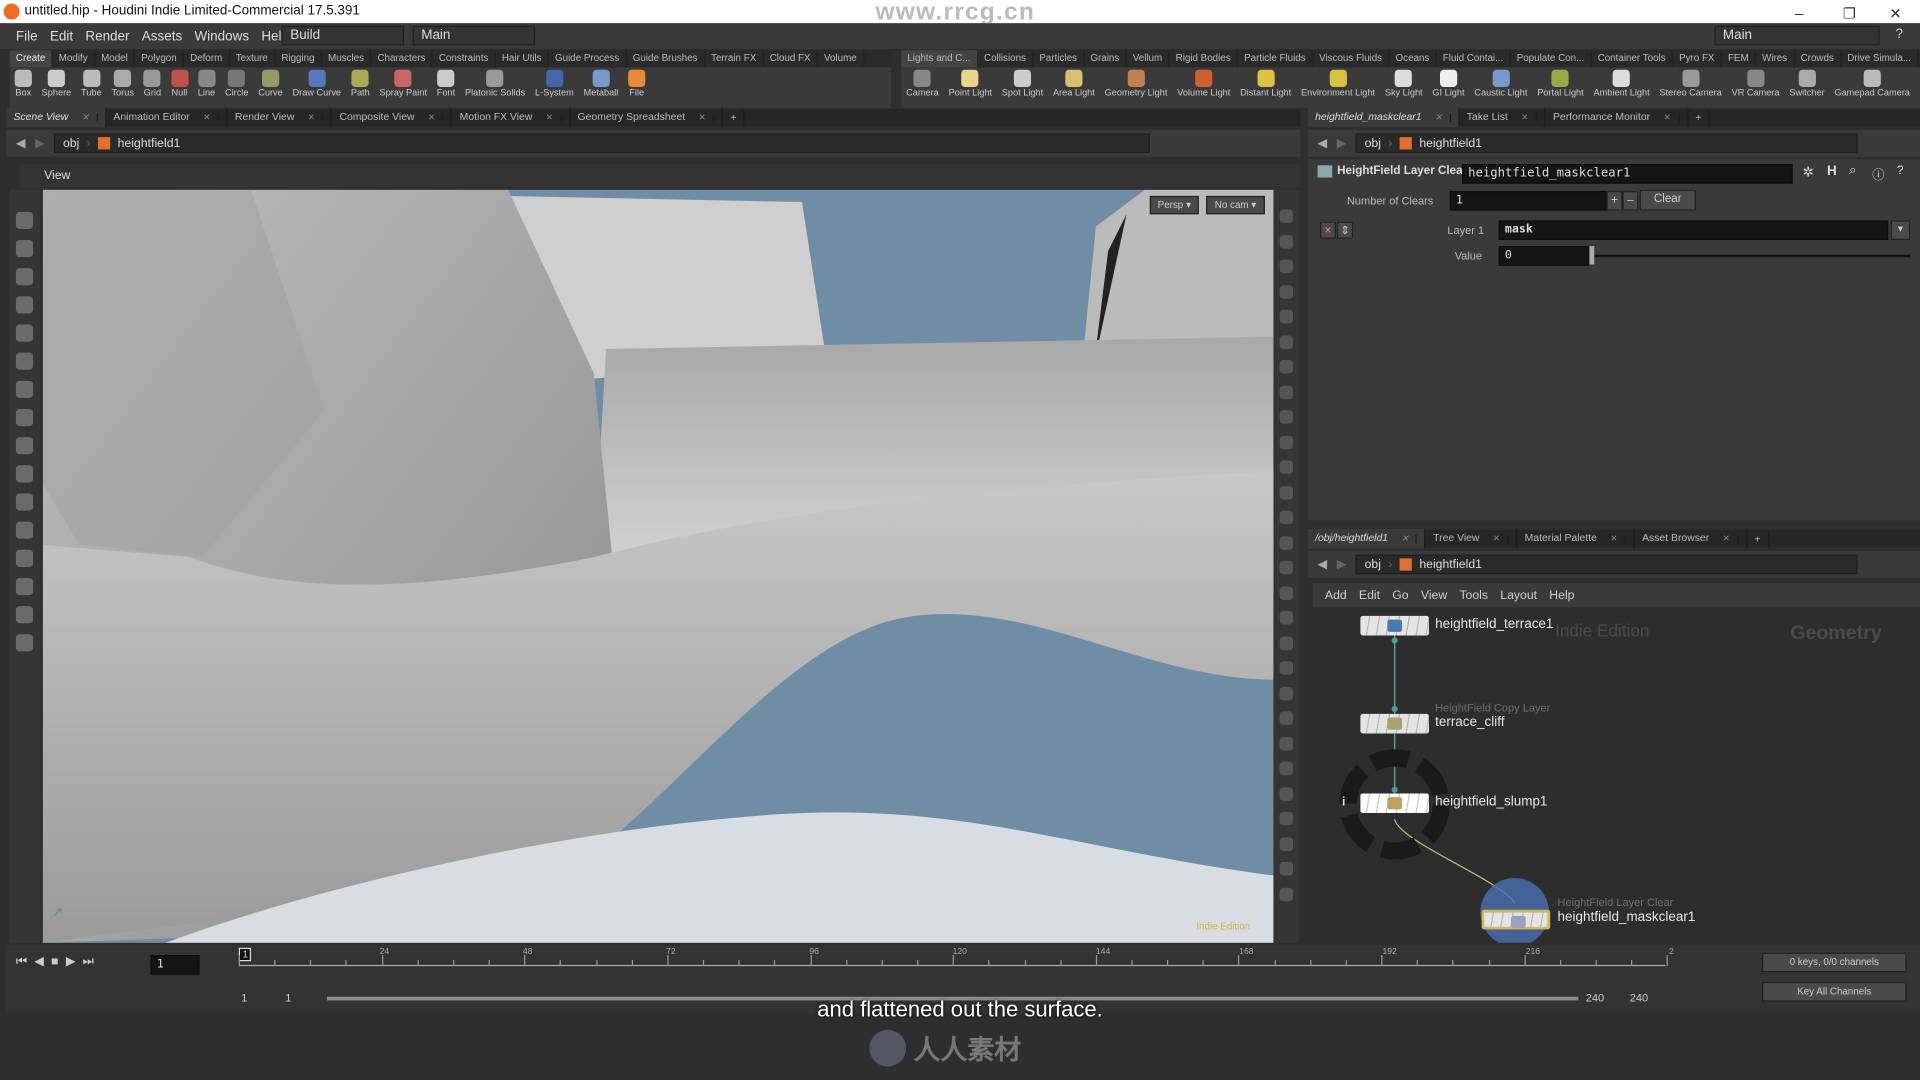 The width and height of the screenshot is (1920, 1080). What do you see at coordinates (601, 87) in the screenshot?
I see `tool-metaball: Metaball` at bounding box center [601, 87].